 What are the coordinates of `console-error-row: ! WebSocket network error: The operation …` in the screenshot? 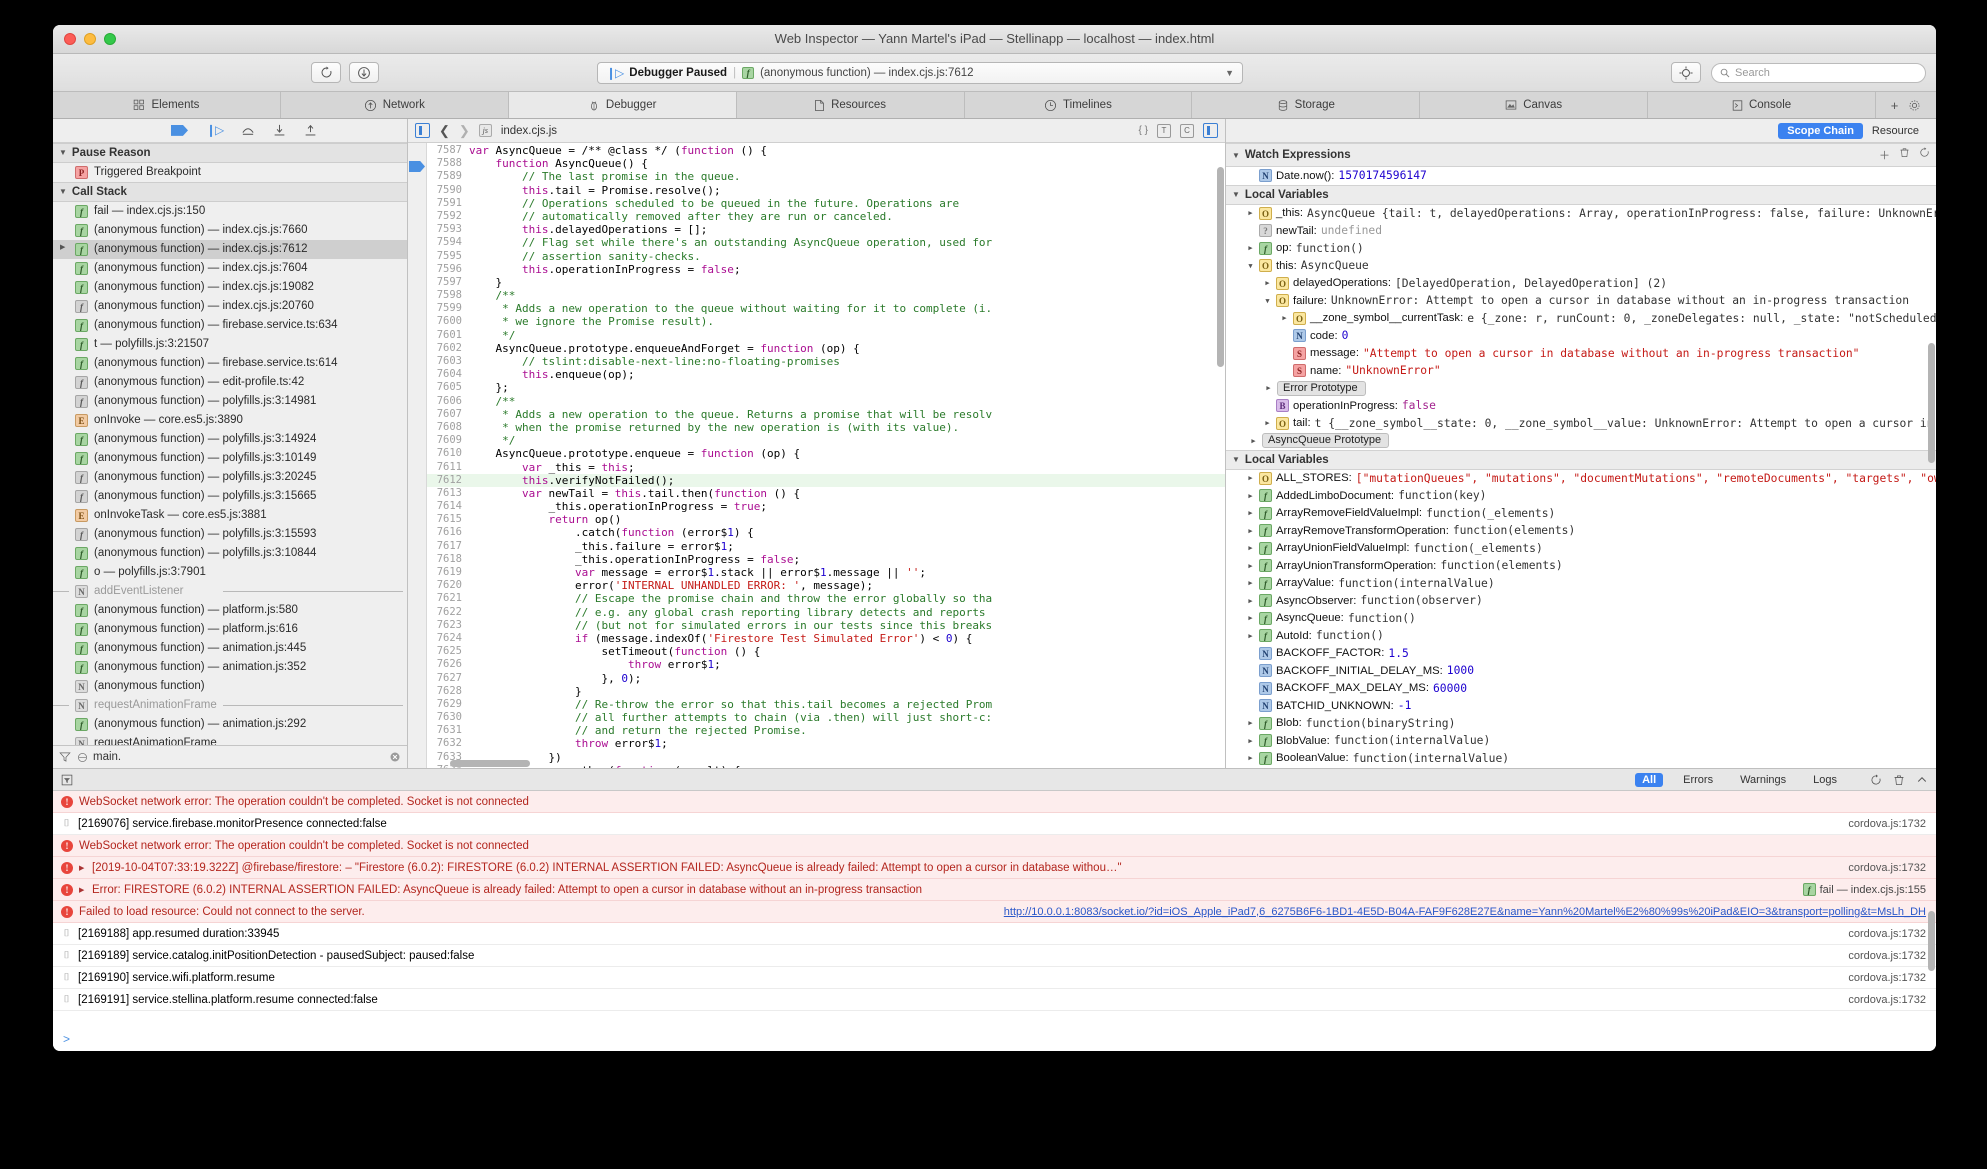 It's located at (994, 802).